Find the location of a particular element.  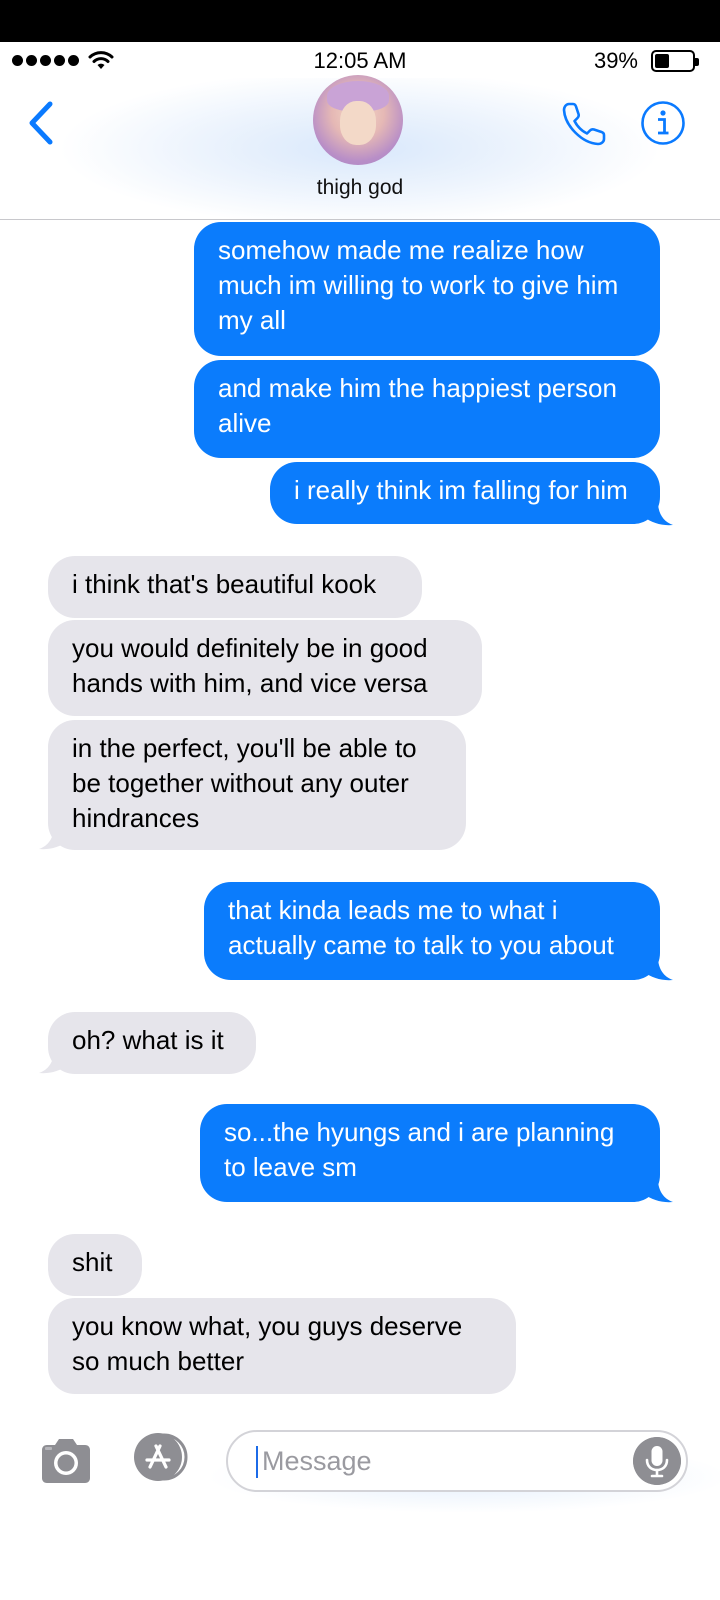

microphone-icon is located at coordinates (657, 1461).